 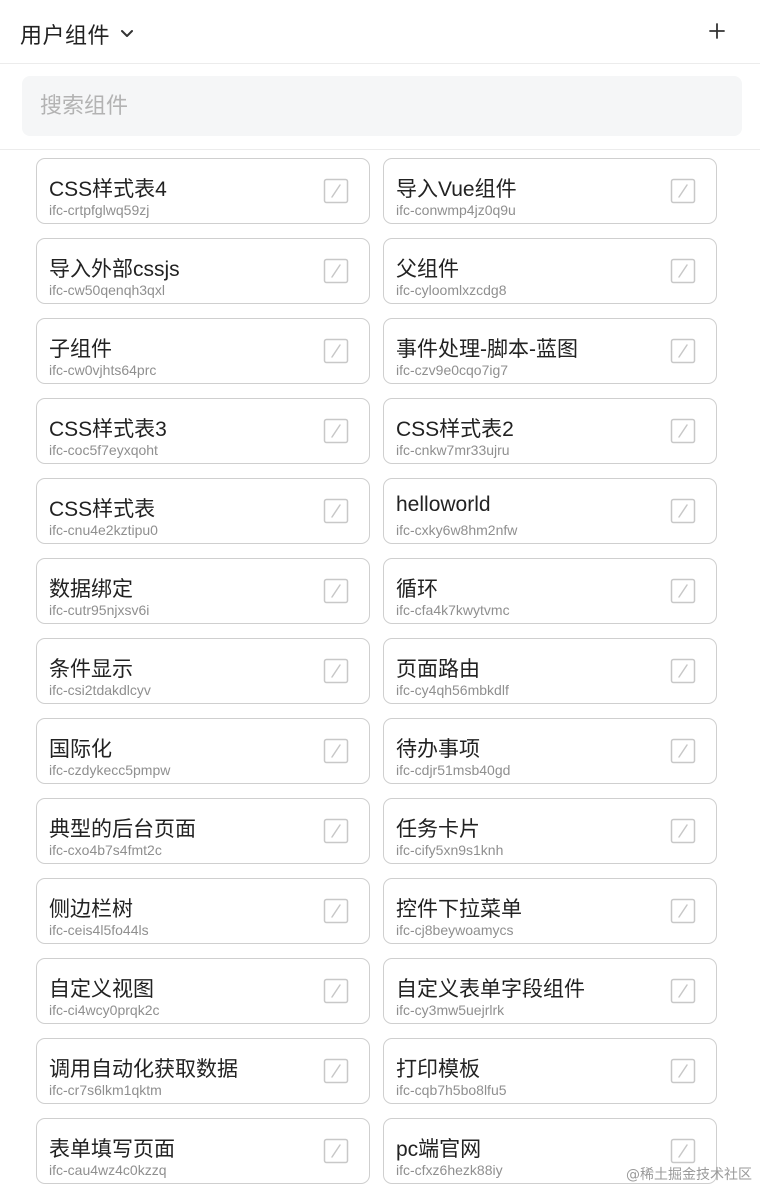 I want to click on component-id: ifc-cnkw7mr33ujru, so click(x=453, y=450).